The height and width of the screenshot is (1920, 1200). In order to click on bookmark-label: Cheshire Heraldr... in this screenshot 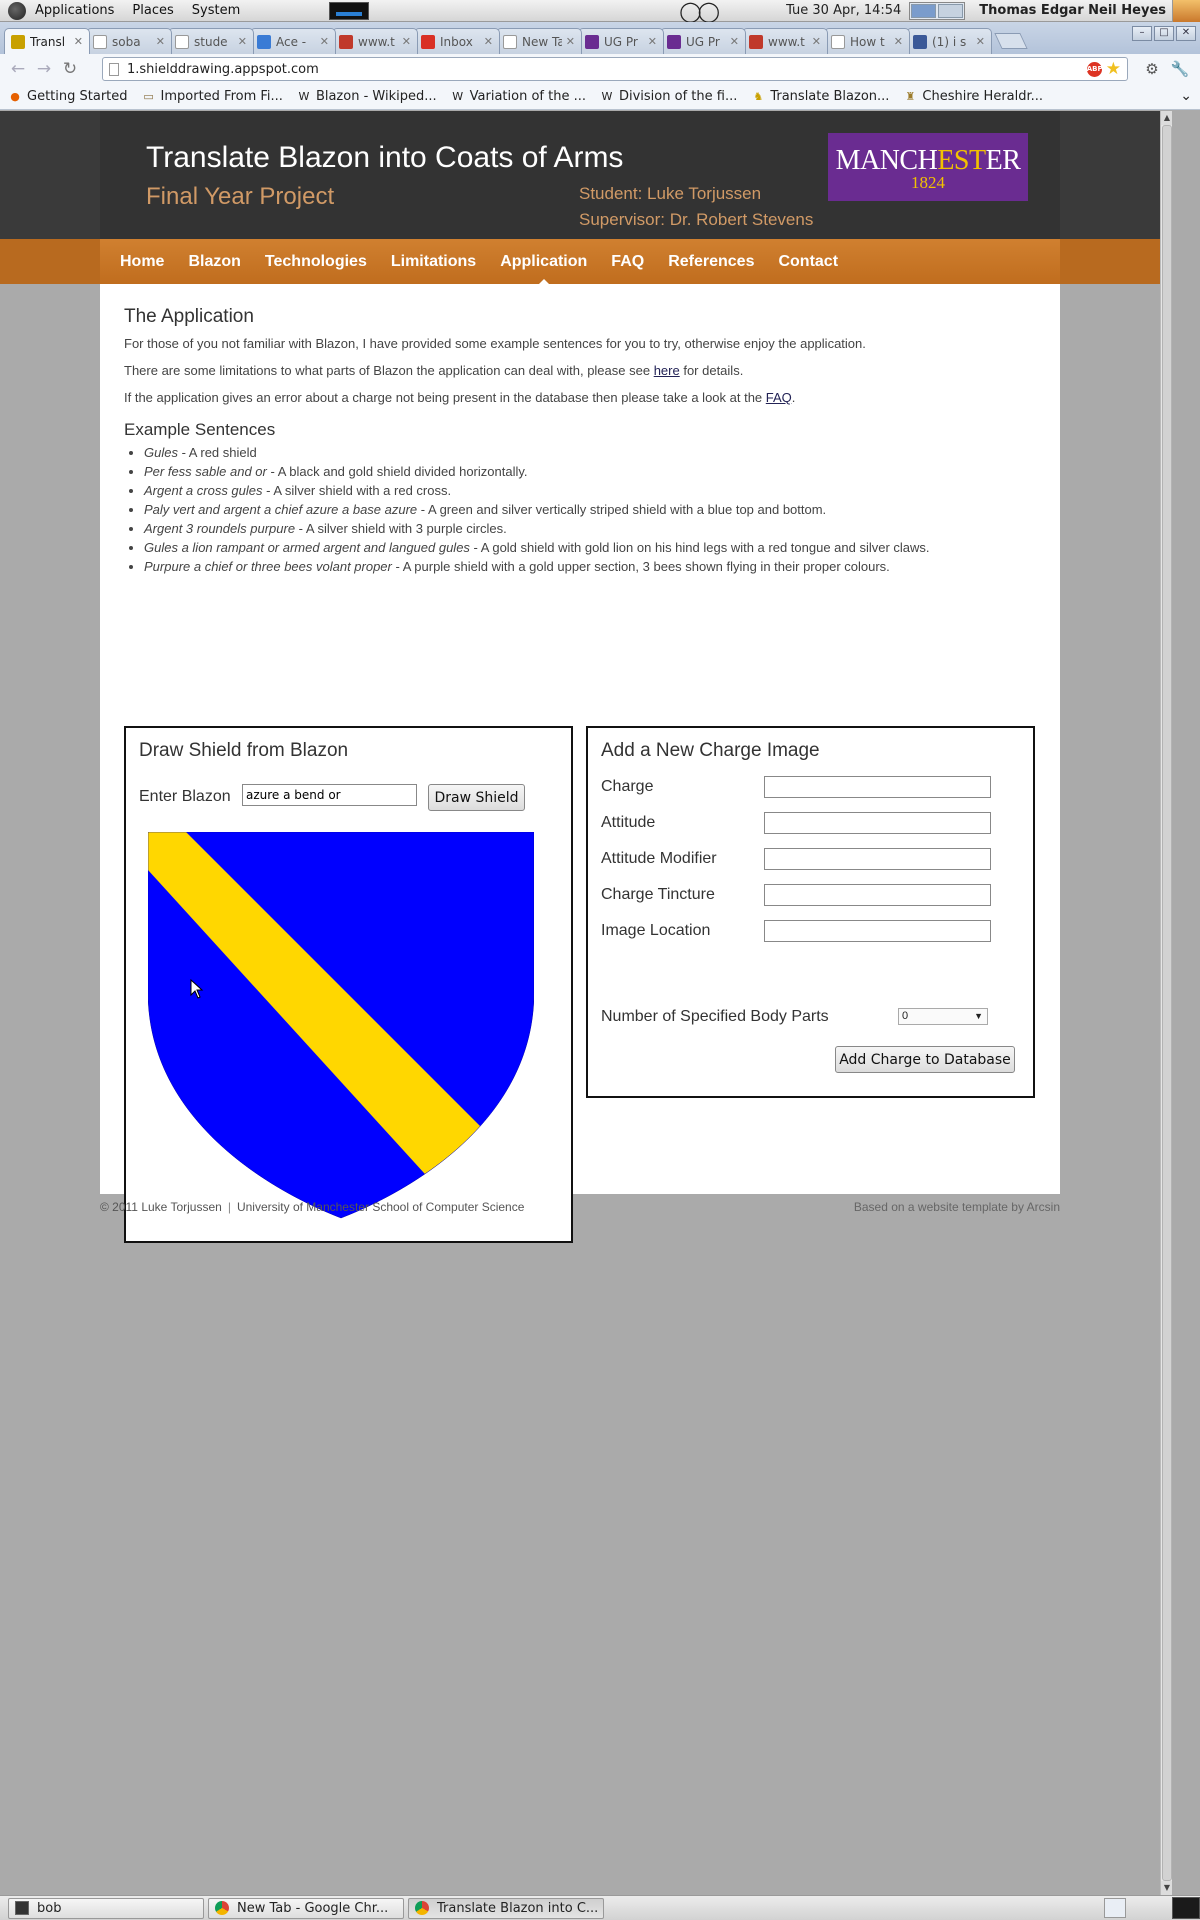, I will do `click(983, 96)`.